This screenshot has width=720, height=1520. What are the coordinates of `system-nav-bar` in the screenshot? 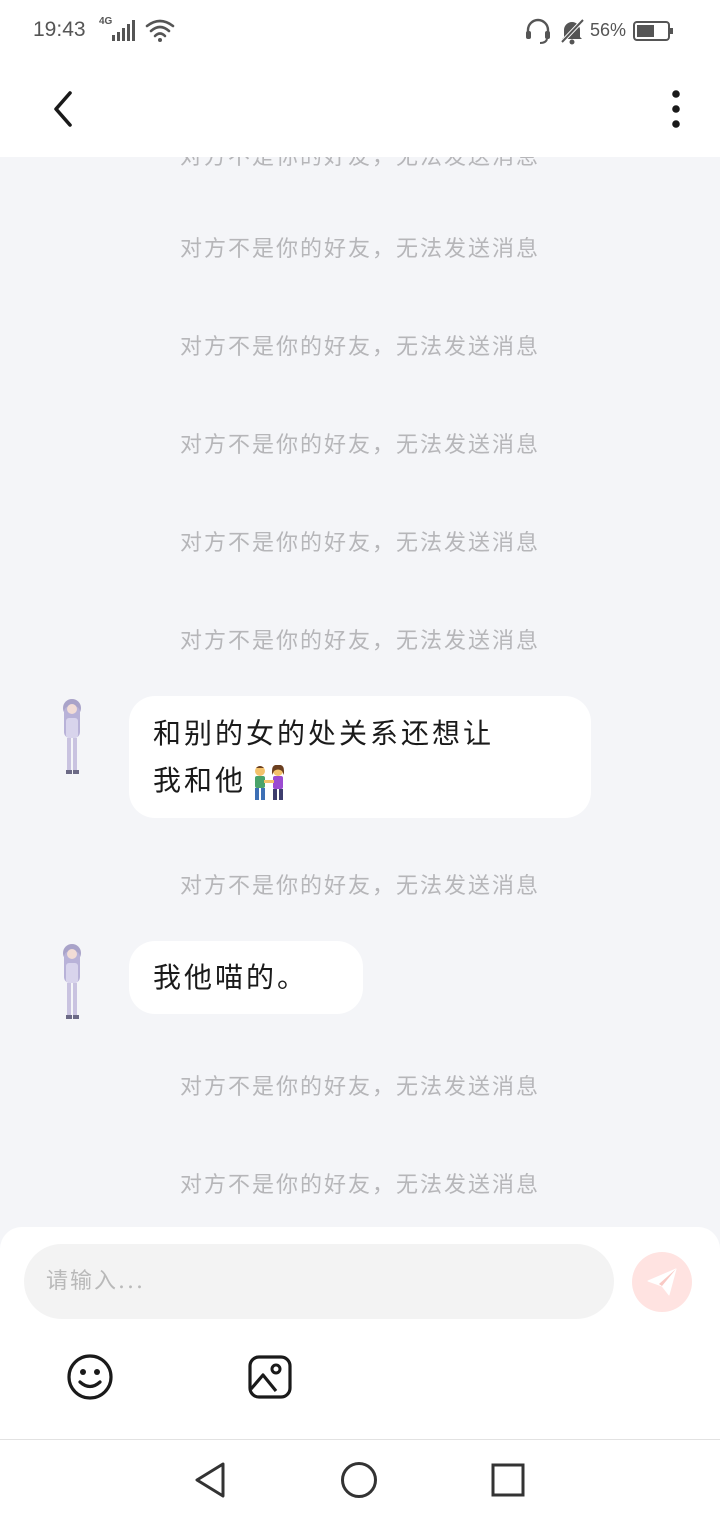 It's located at (360, 1479).